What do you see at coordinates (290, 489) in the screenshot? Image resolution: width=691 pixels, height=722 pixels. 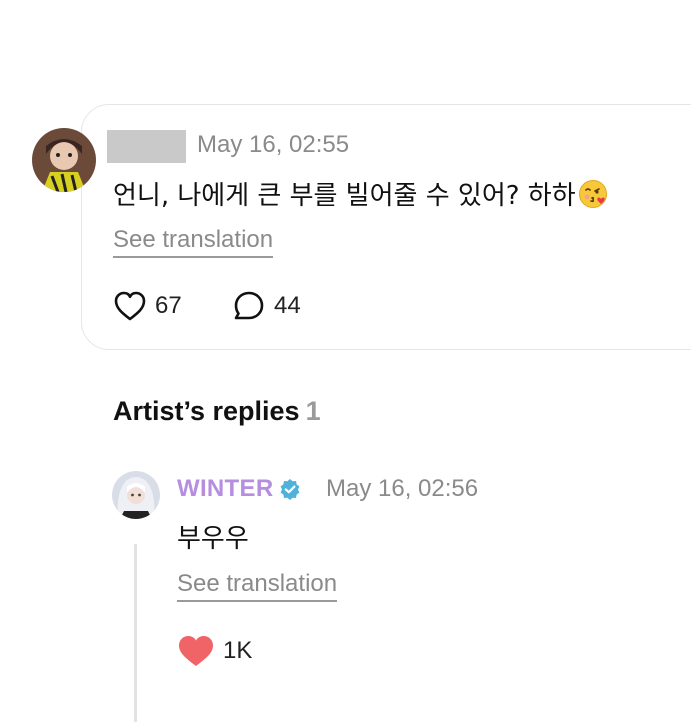 I see `verified-badge-icon` at bounding box center [290, 489].